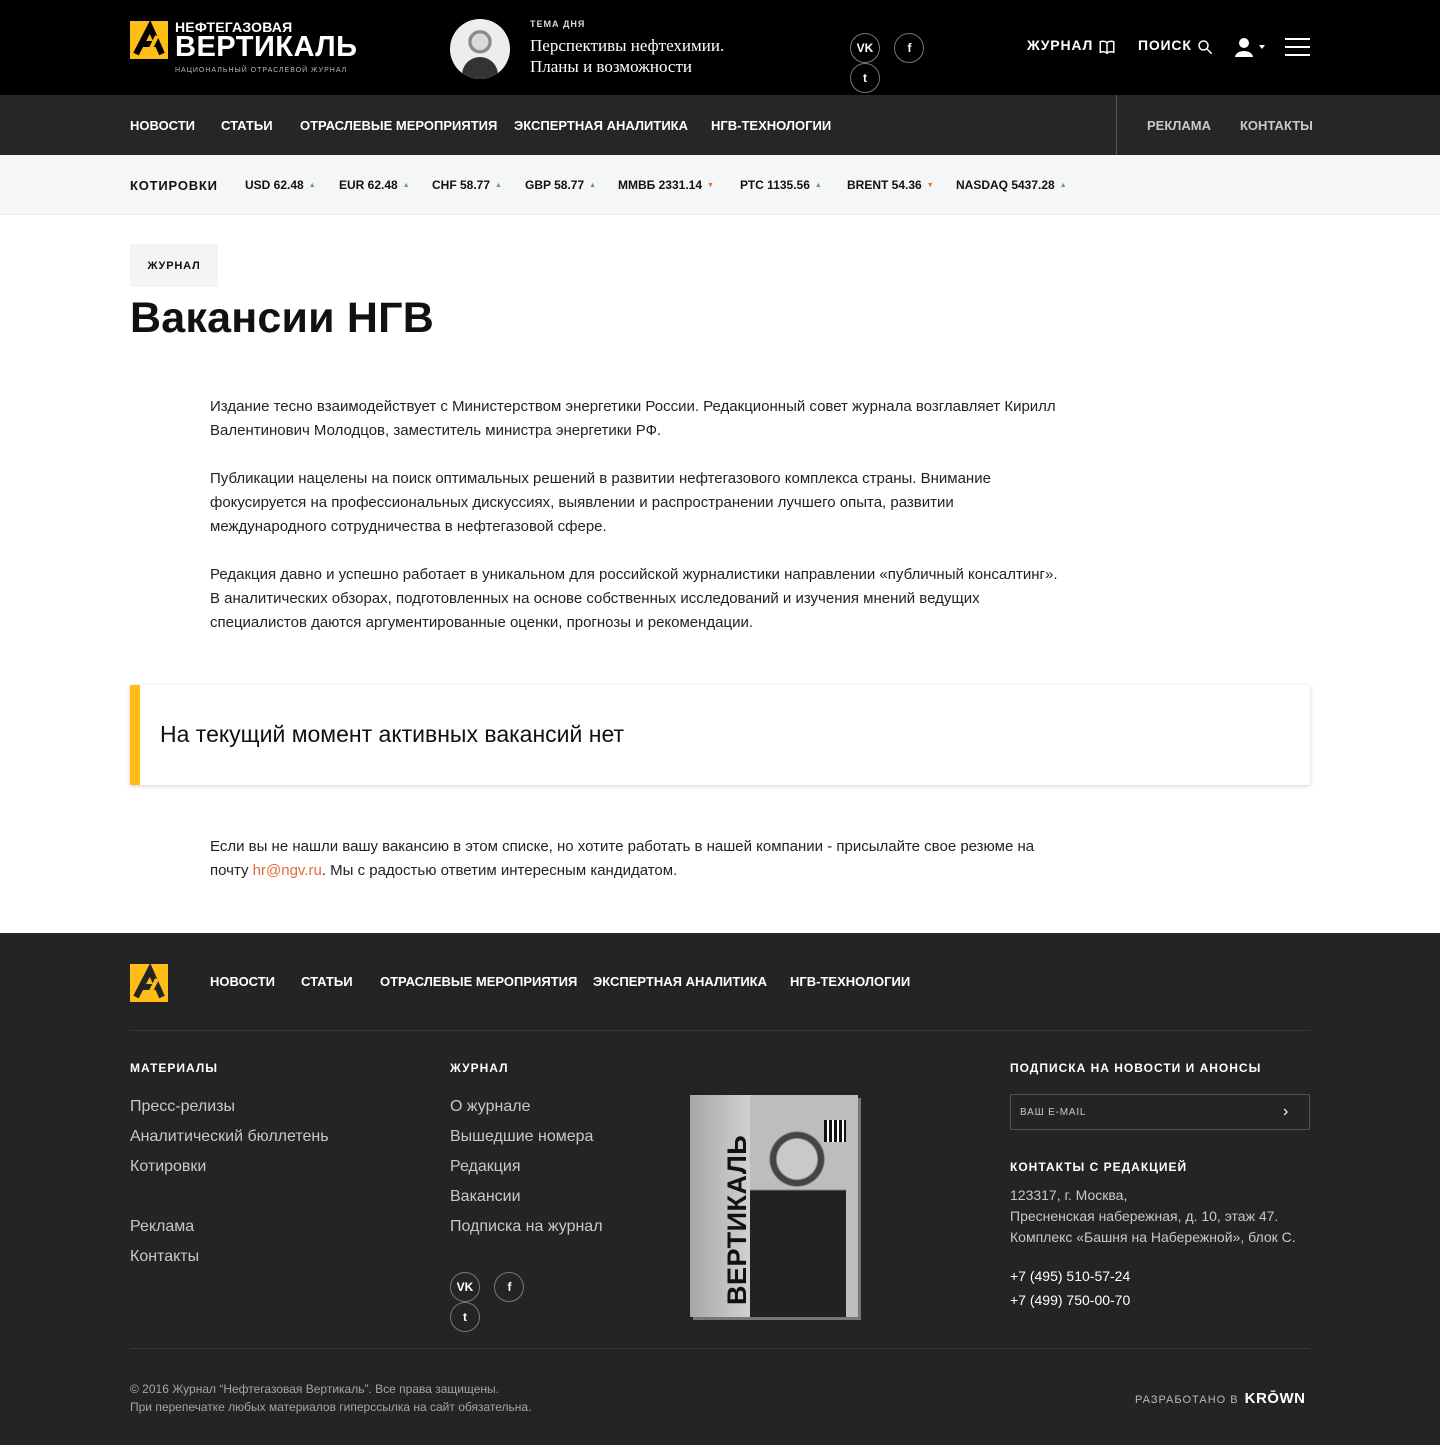 The image size is (1440, 1445). I want to click on quote-gbp: GBP 58.77 ▲, so click(560, 185).